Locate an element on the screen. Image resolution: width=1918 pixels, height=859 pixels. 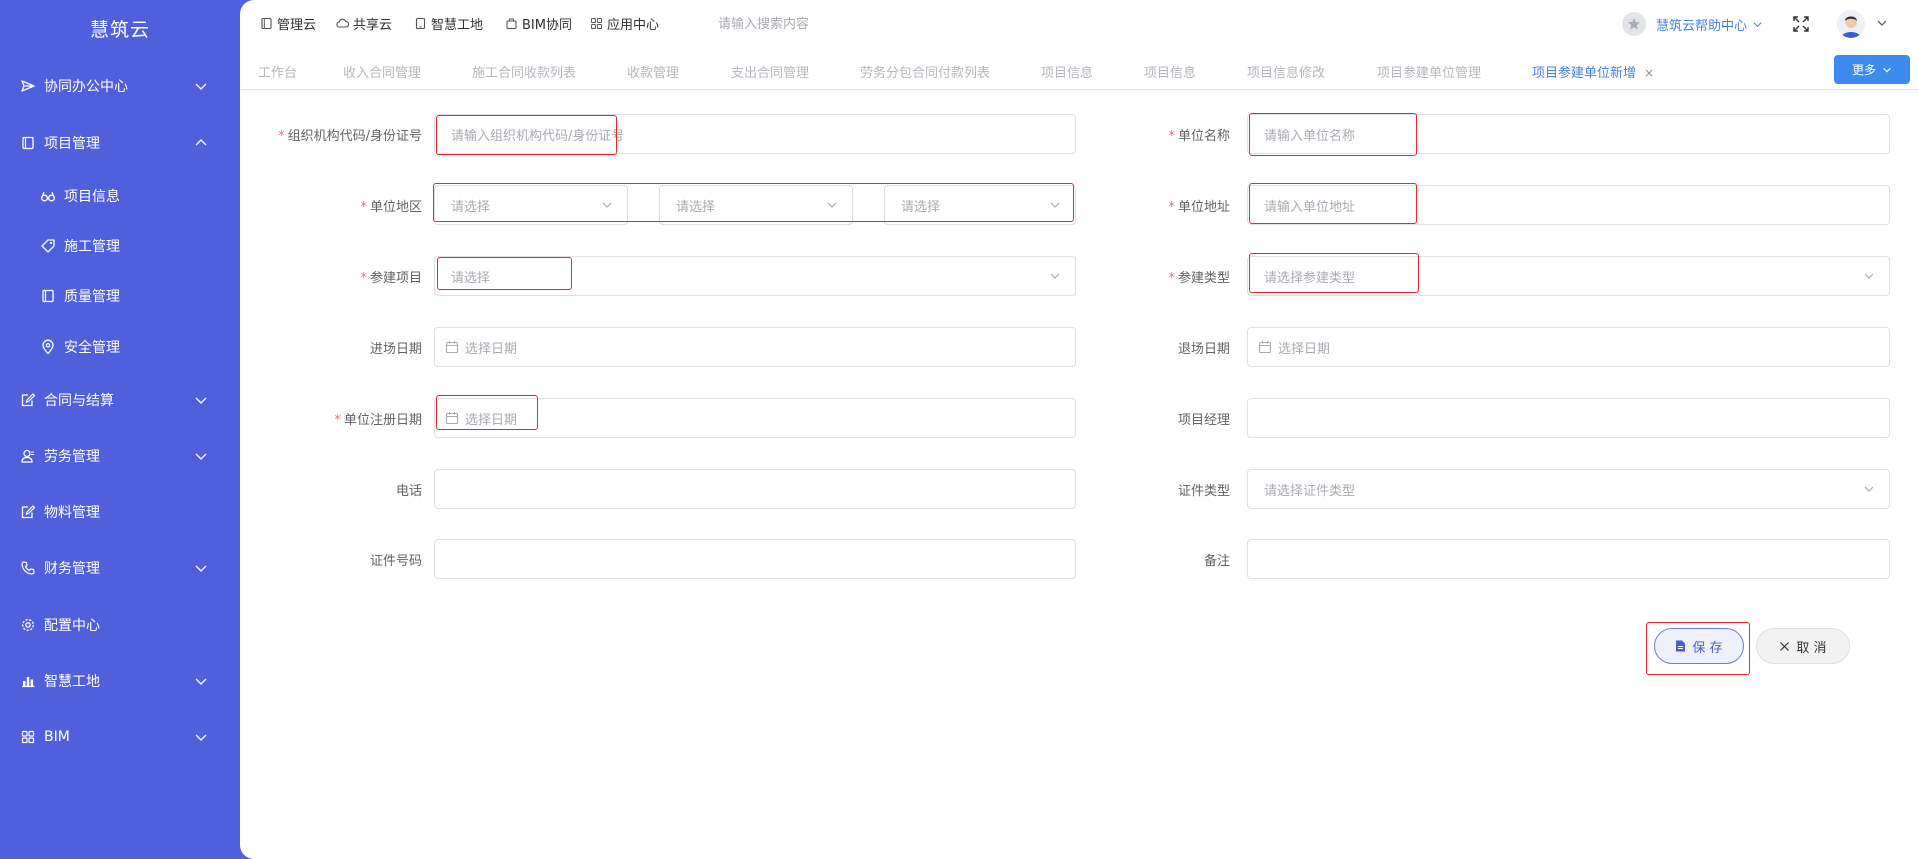
address-input: 请输入单位地址 is located at coordinates (1568, 205).